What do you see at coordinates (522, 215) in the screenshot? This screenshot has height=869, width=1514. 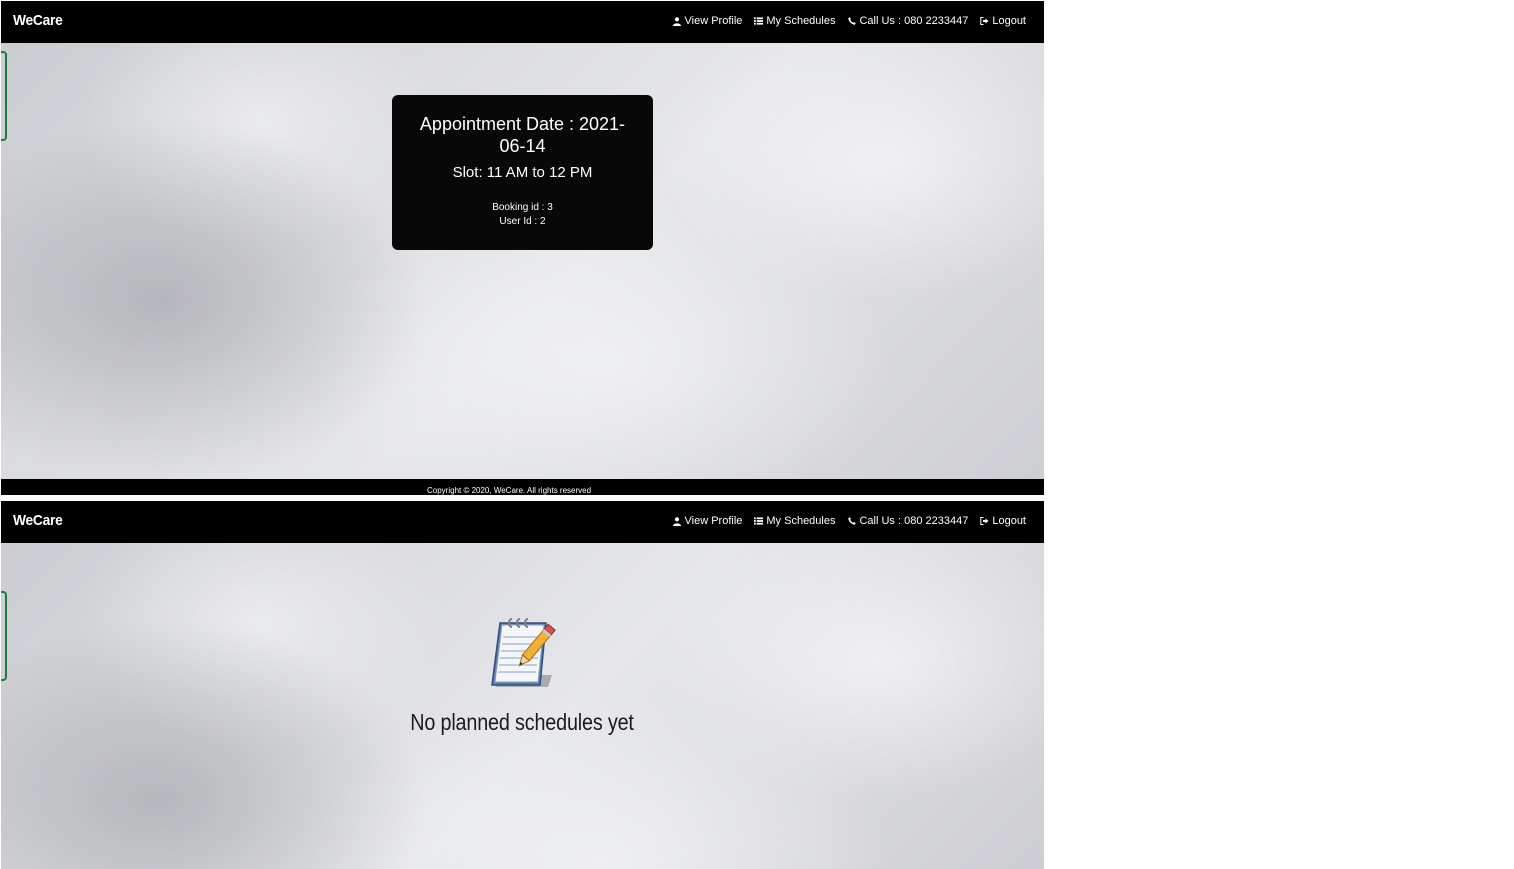 I see `appointment-meta: Booking id : 3 User Id : 2` at bounding box center [522, 215].